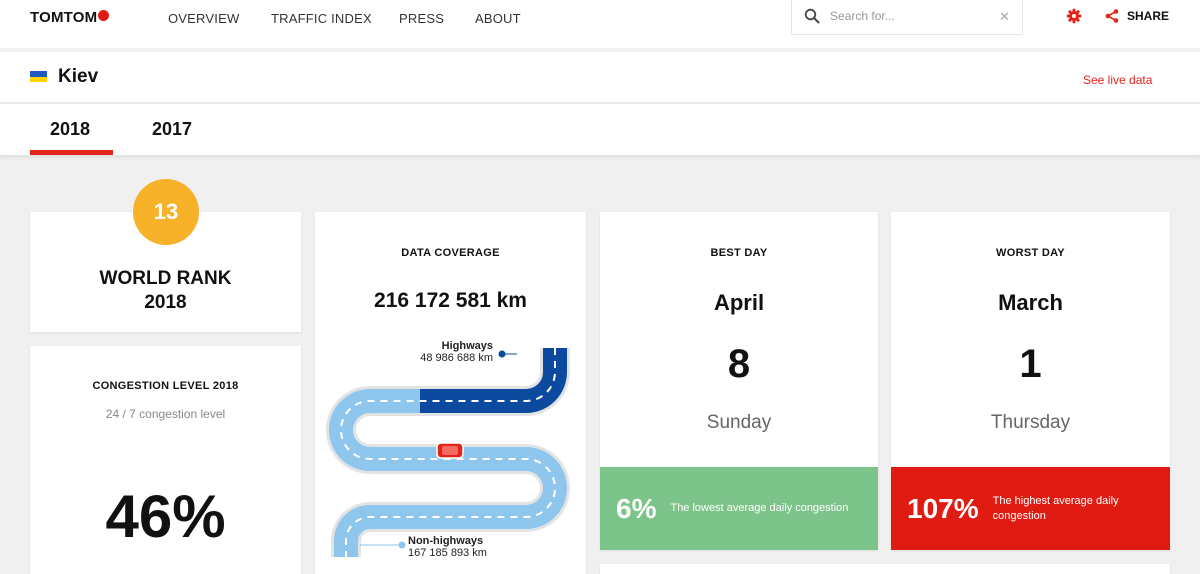 Image resolution: width=1200 pixels, height=574 pixels. What do you see at coordinates (321, 18) in the screenshot?
I see `nav-traffic-index: TRAFFIC INDEX` at bounding box center [321, 18].